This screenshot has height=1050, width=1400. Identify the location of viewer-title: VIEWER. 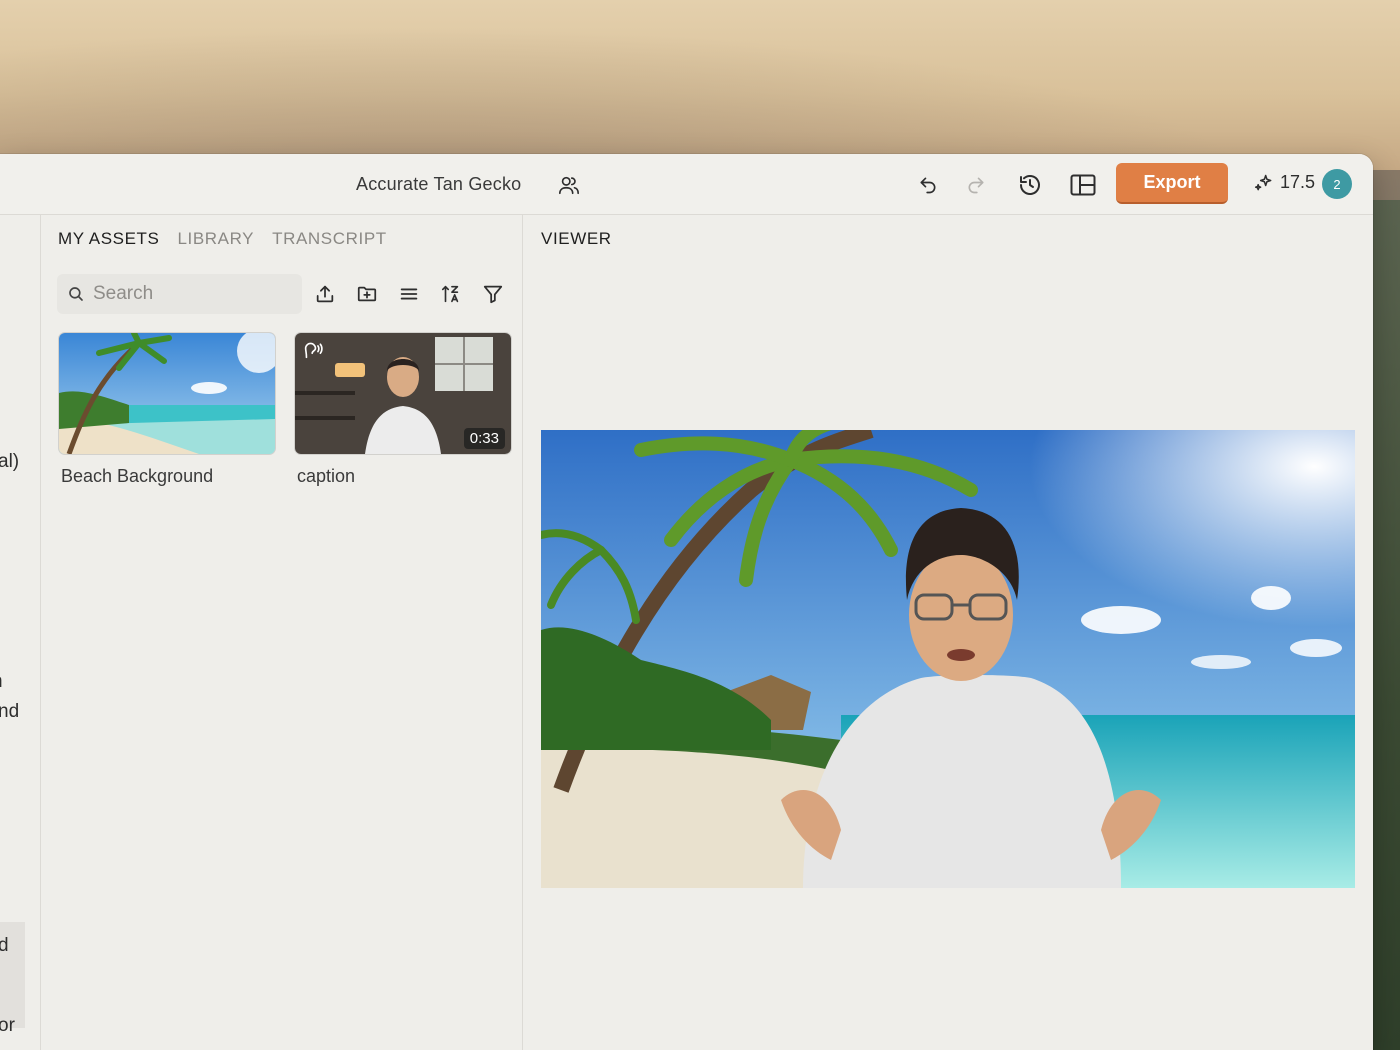
(576, 238).